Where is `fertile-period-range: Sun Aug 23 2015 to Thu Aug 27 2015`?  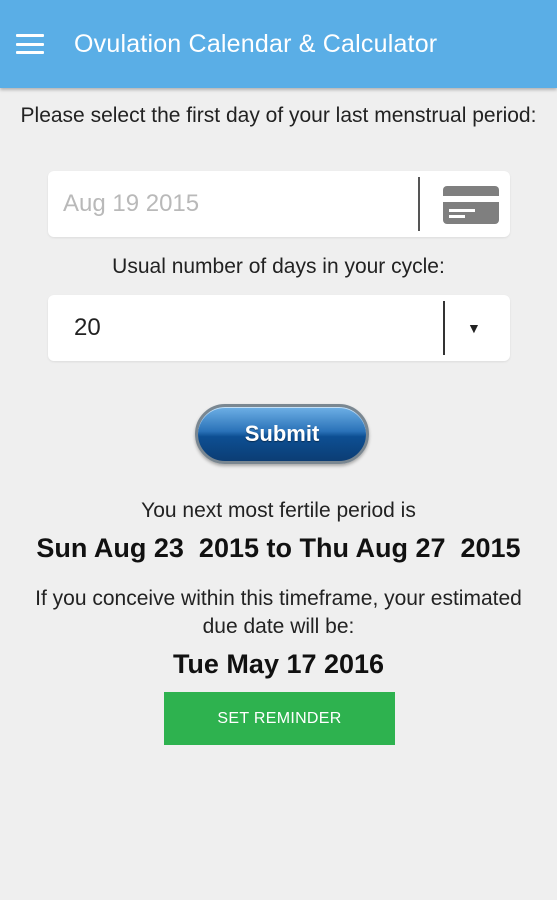 fertile-period-range: Sun Aug 23 2015 to Thu Aug 27 2015 is located at coordinates (278, 548).